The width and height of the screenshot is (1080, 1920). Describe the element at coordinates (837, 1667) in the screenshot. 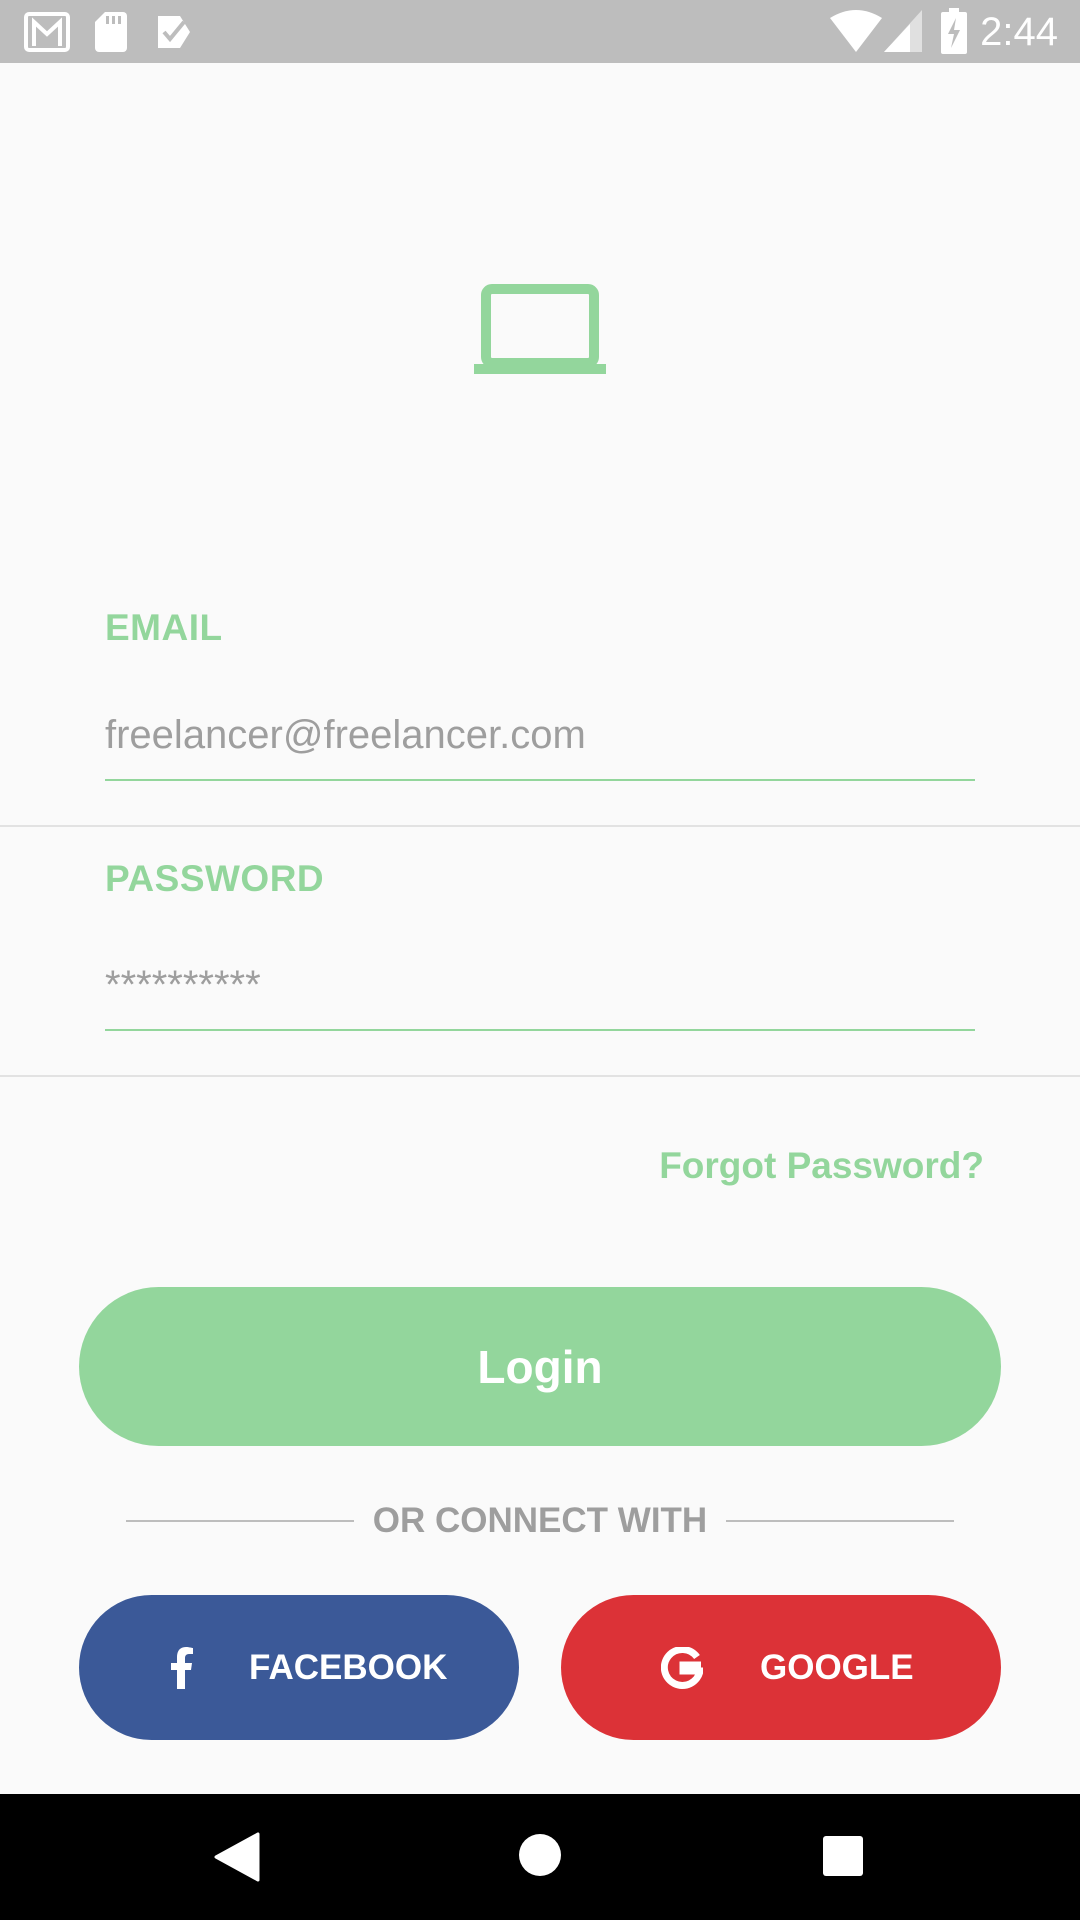

I see `google-label: GOOGLE` at that location.